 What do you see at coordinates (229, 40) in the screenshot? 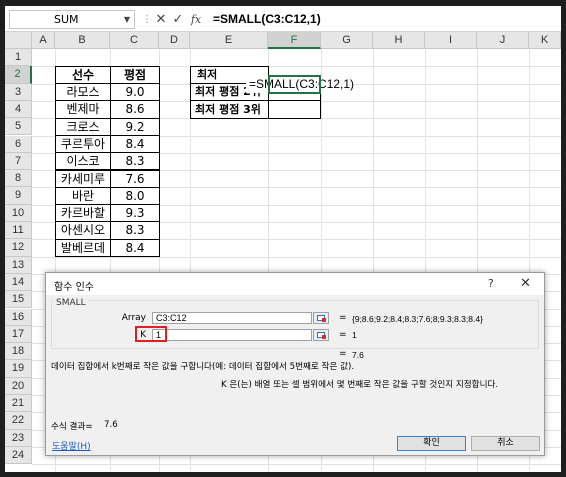
I see `column-header-e: E` at bounding box center [229, 40].